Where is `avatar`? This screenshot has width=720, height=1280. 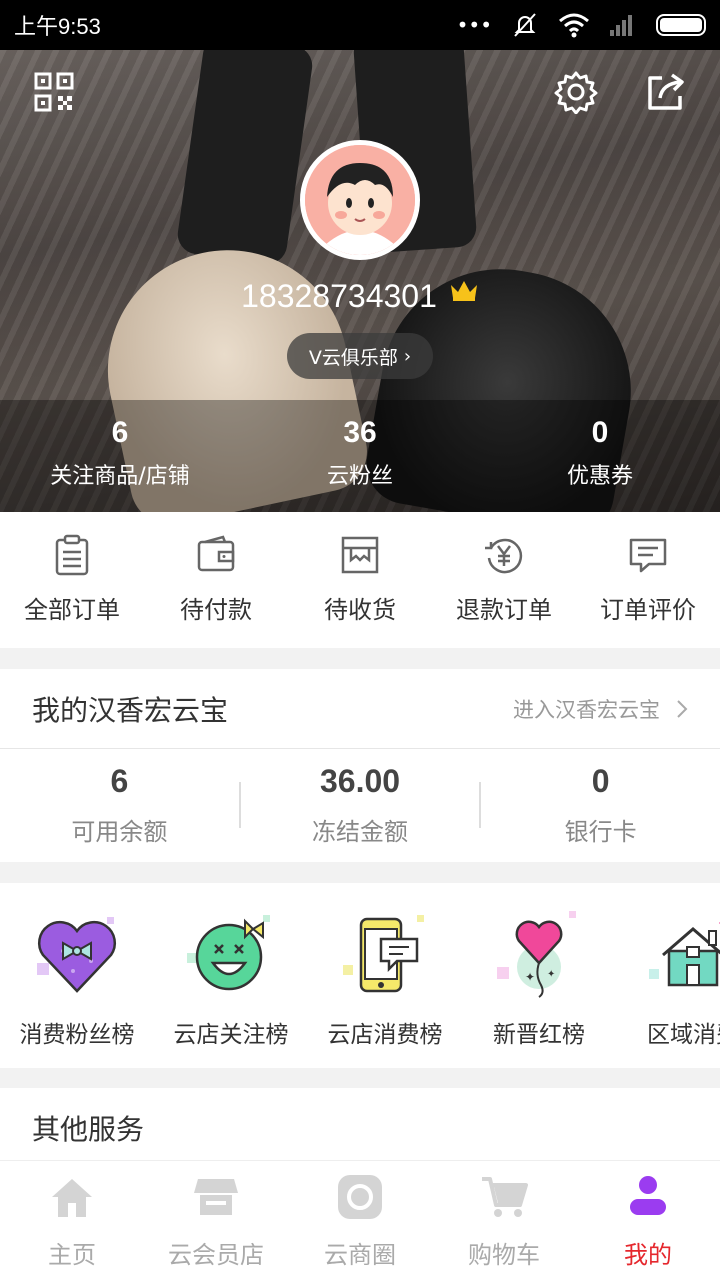
avatar is located at coordinates (360, 200).